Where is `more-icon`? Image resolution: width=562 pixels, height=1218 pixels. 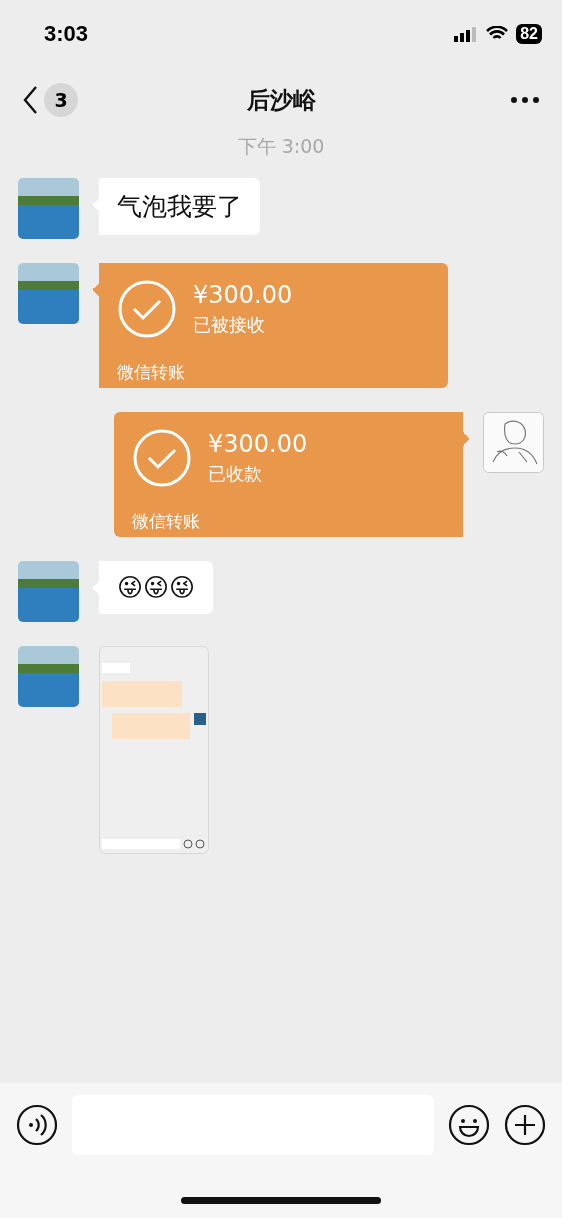
more-icon is located at coordinates (525, 100).